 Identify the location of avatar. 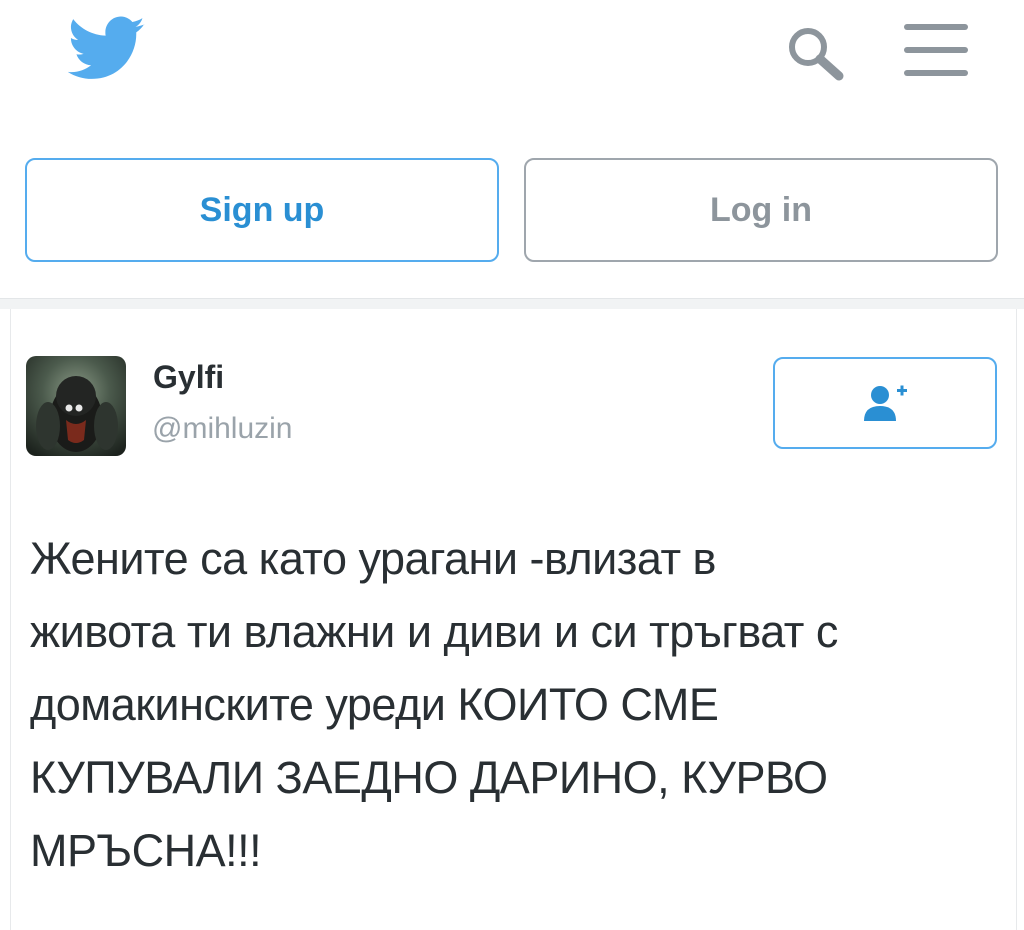
(76, 406).